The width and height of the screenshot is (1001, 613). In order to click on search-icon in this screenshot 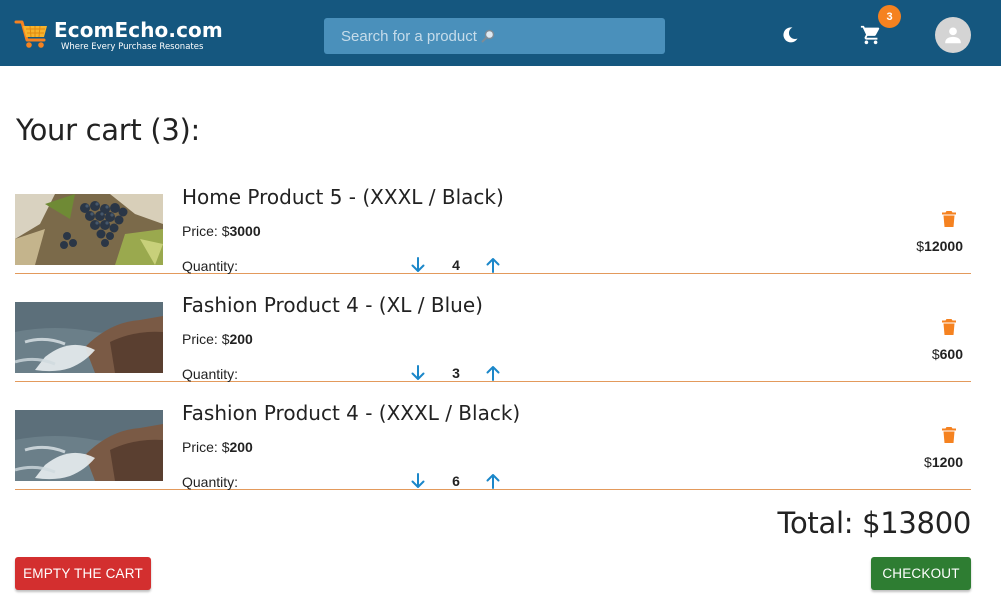, I will do `click(488, 36)`.